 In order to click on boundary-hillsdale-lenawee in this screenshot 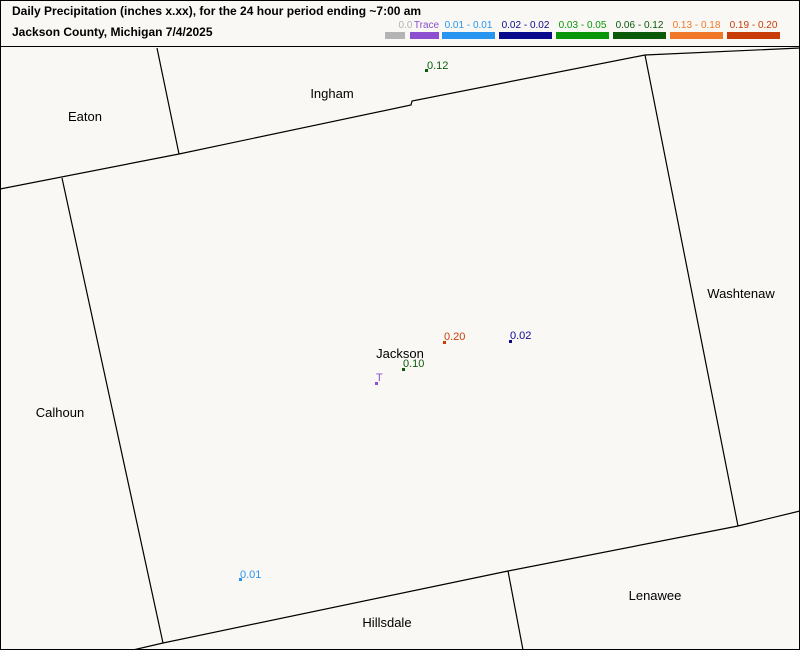, I will do `click(515, 610)`.